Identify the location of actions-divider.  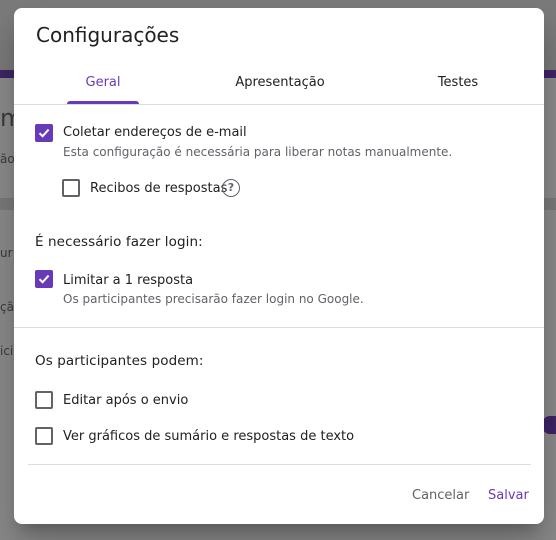
(279, 464).